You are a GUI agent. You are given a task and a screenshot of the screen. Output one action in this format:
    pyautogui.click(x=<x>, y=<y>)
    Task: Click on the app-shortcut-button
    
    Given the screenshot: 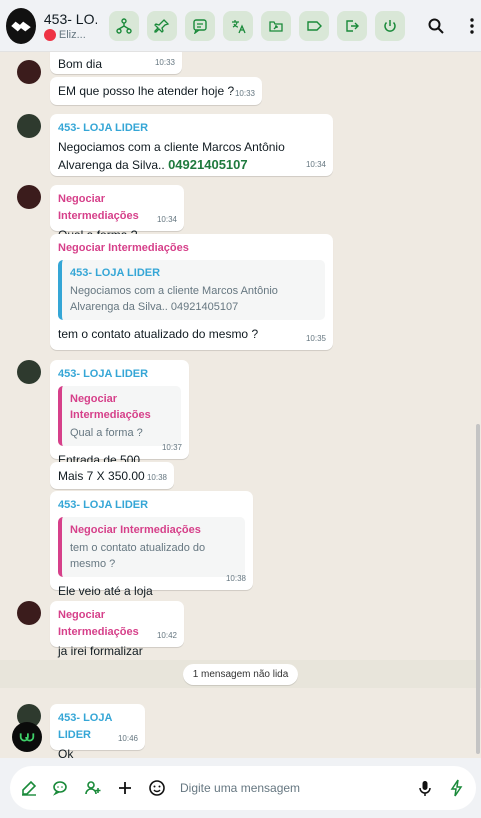 What is the action you would take?
    pyautogui.click(x=27, y=737)
    